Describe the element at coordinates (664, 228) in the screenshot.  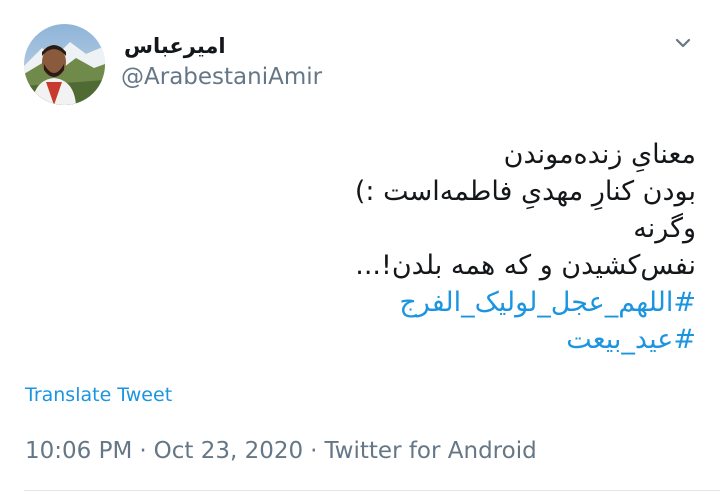
I see `tweet-line: وگرنه` at that location.